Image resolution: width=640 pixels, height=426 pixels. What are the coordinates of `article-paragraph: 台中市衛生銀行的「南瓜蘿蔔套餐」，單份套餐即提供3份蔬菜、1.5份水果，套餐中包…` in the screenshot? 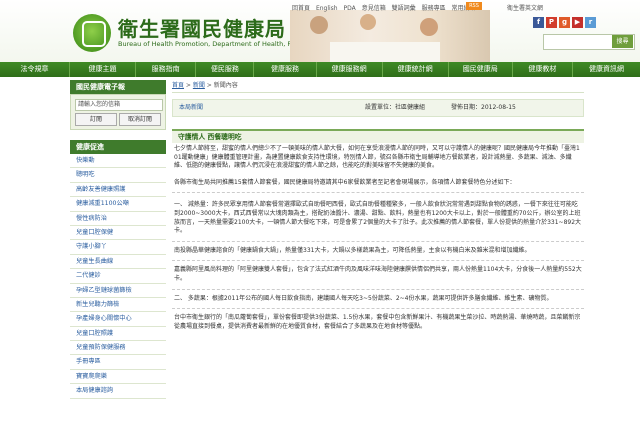 It's located at (377, 322).